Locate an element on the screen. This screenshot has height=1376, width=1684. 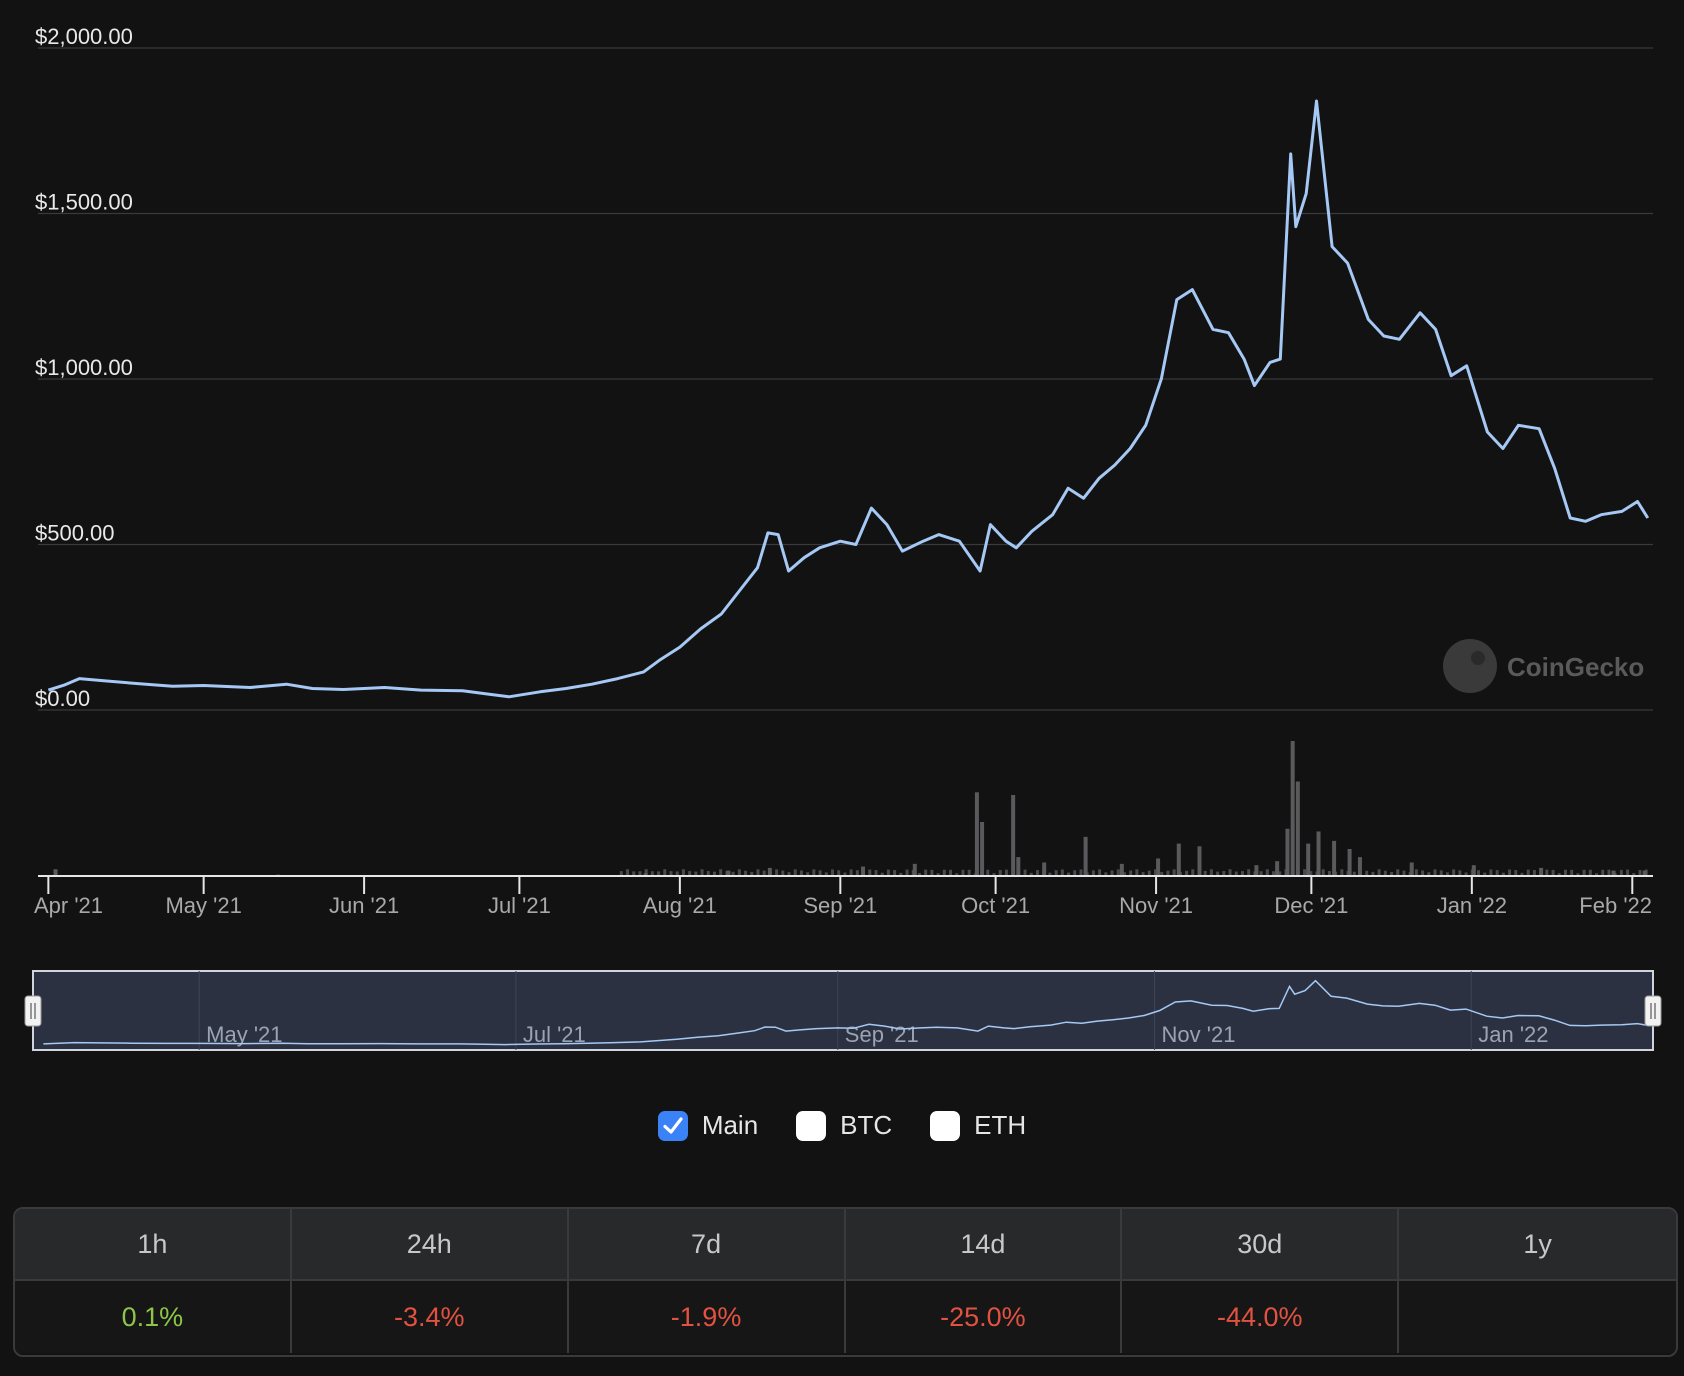
x-tick-label: Feb '22 is located at coordinates (1615, 905).